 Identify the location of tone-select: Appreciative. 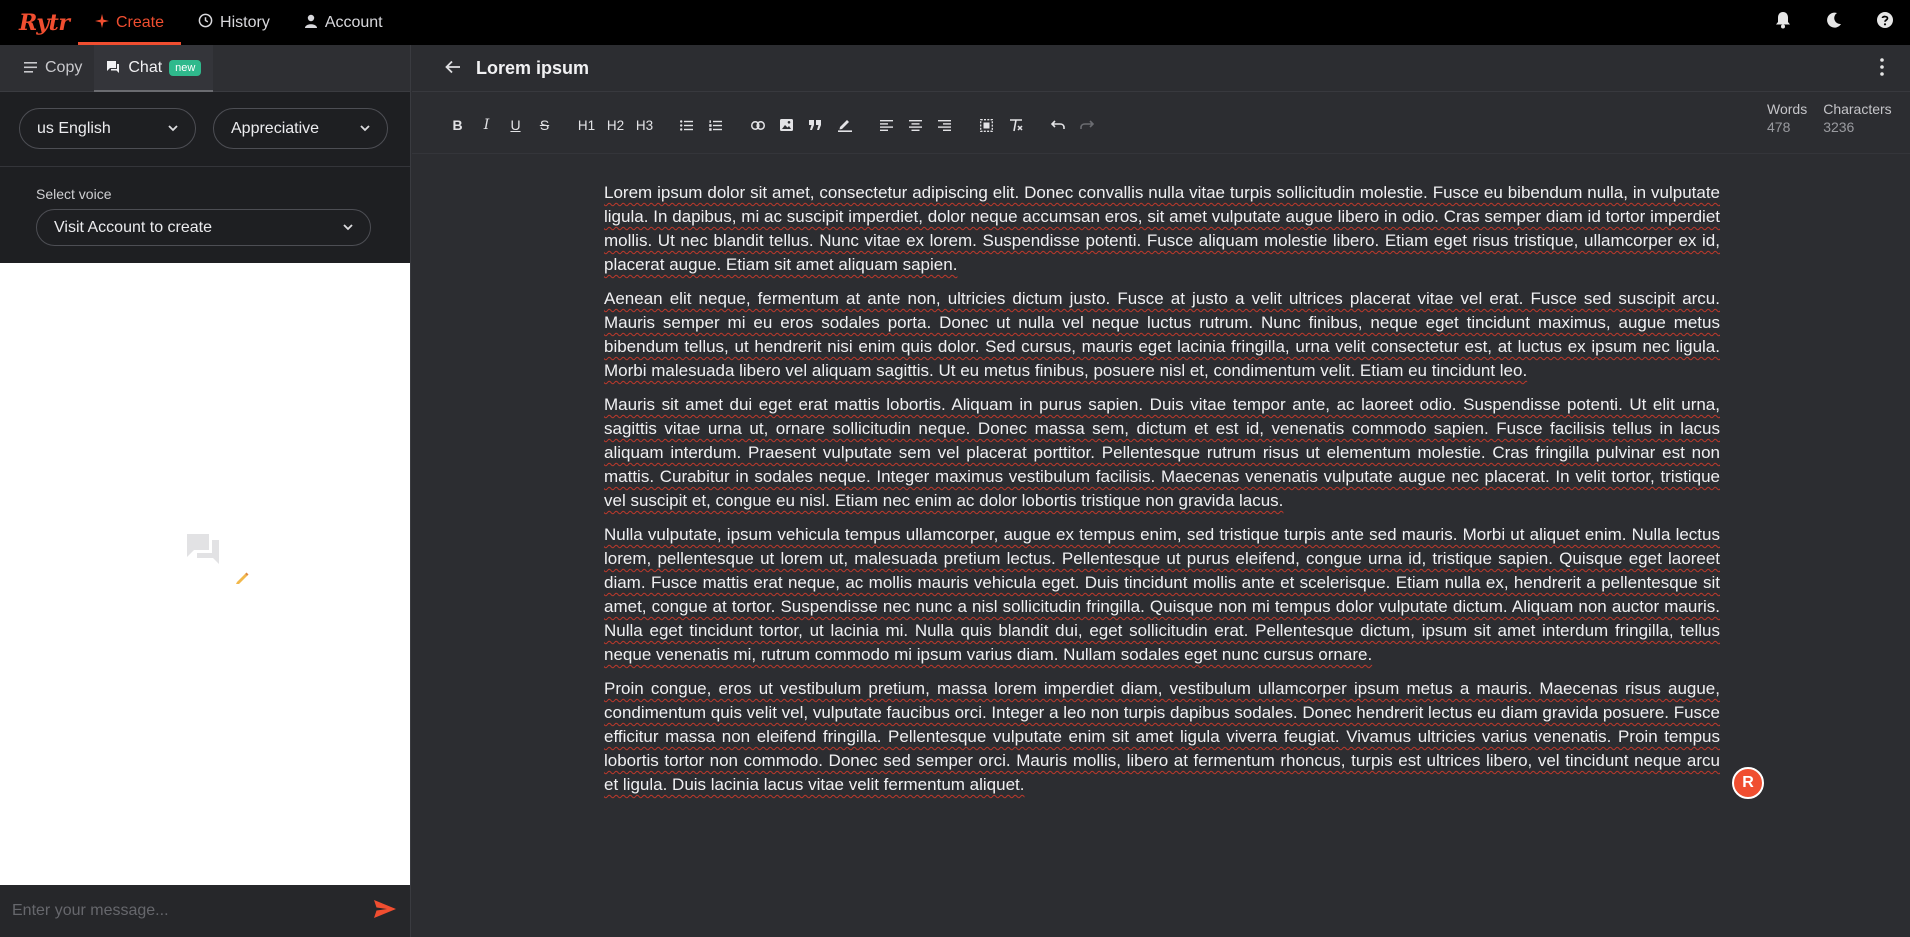
(300, 128).